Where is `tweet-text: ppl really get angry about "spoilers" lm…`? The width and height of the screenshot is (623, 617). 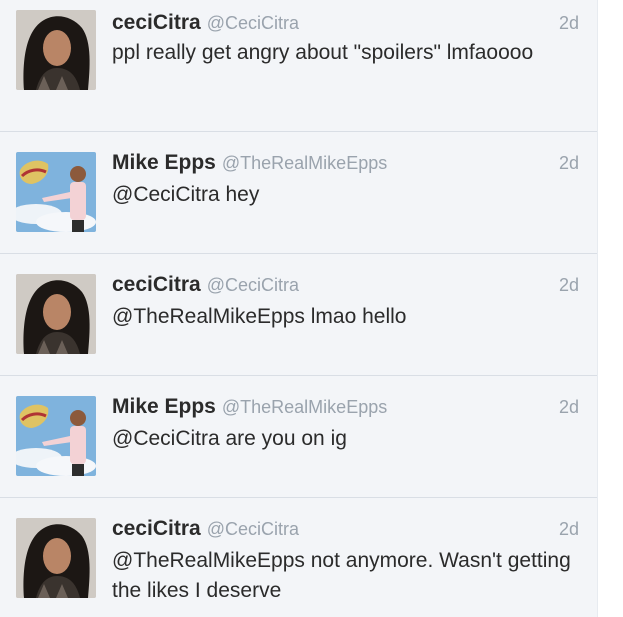
tweet-text: ppl really get angry about "spoilers" lm… is located at coordinates (323, 52).